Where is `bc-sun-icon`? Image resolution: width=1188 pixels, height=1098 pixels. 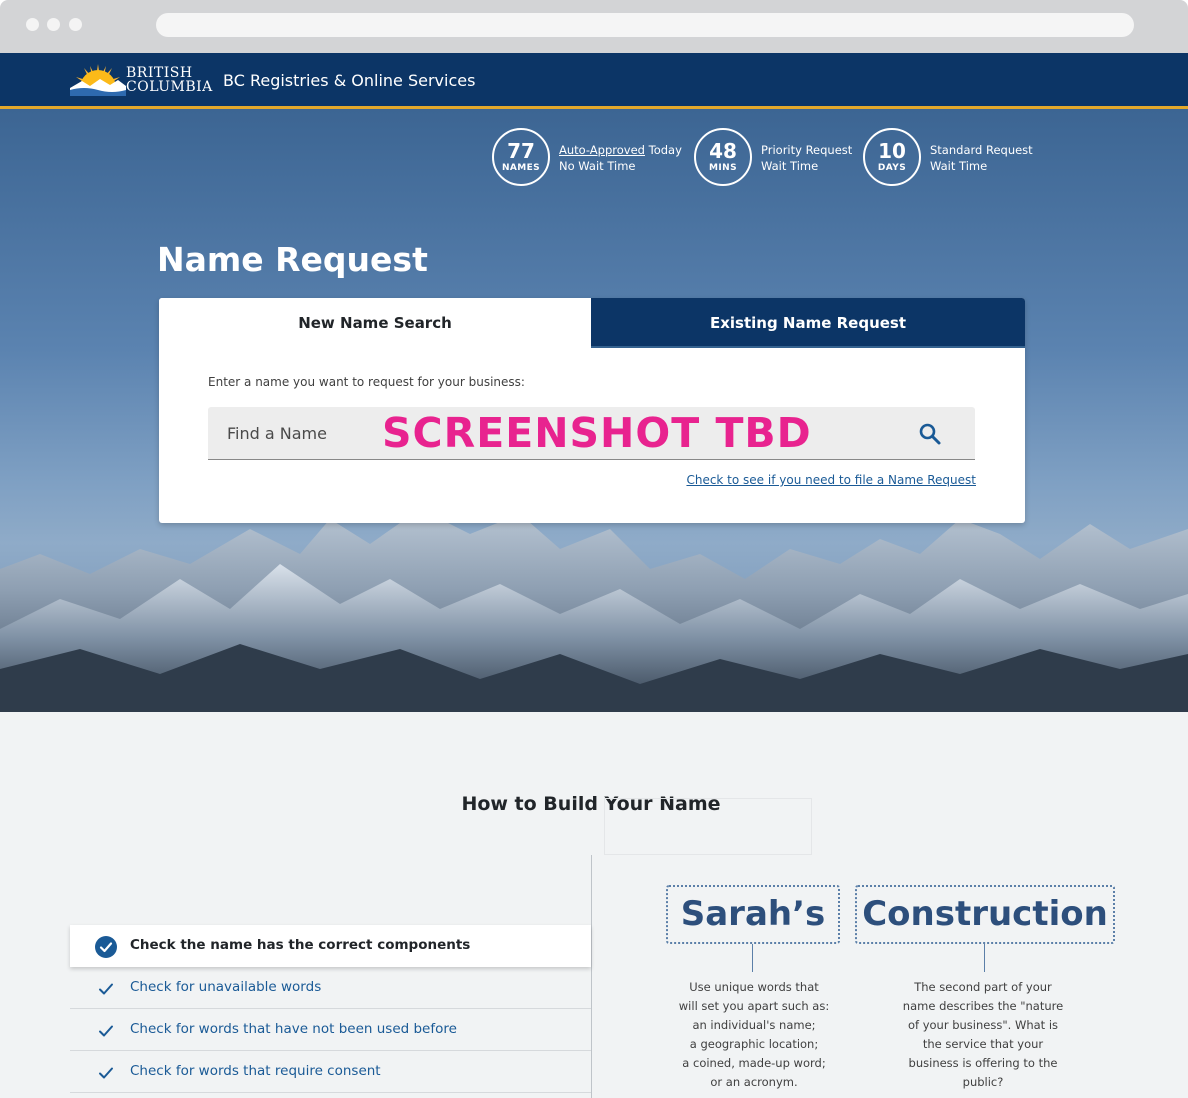 bc-sun-icon is located at coordinates (98, 80).